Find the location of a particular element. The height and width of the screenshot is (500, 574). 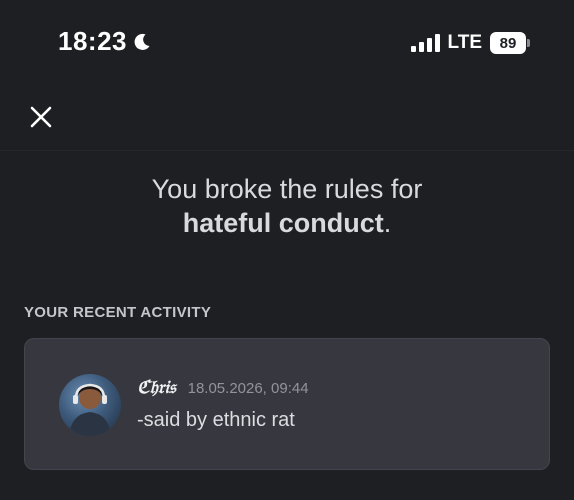

status-time: 18:23 is located at coordinates (92, 41).